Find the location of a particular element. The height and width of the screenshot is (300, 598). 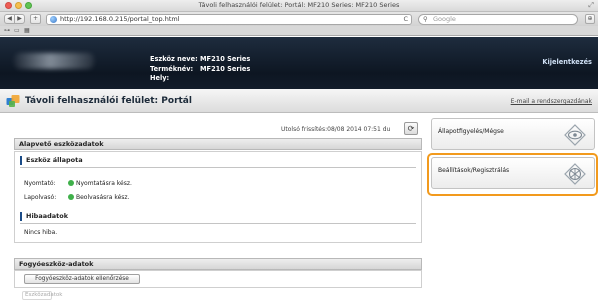

product-name-label: Terméknév: is located at coordinates (172, 68).